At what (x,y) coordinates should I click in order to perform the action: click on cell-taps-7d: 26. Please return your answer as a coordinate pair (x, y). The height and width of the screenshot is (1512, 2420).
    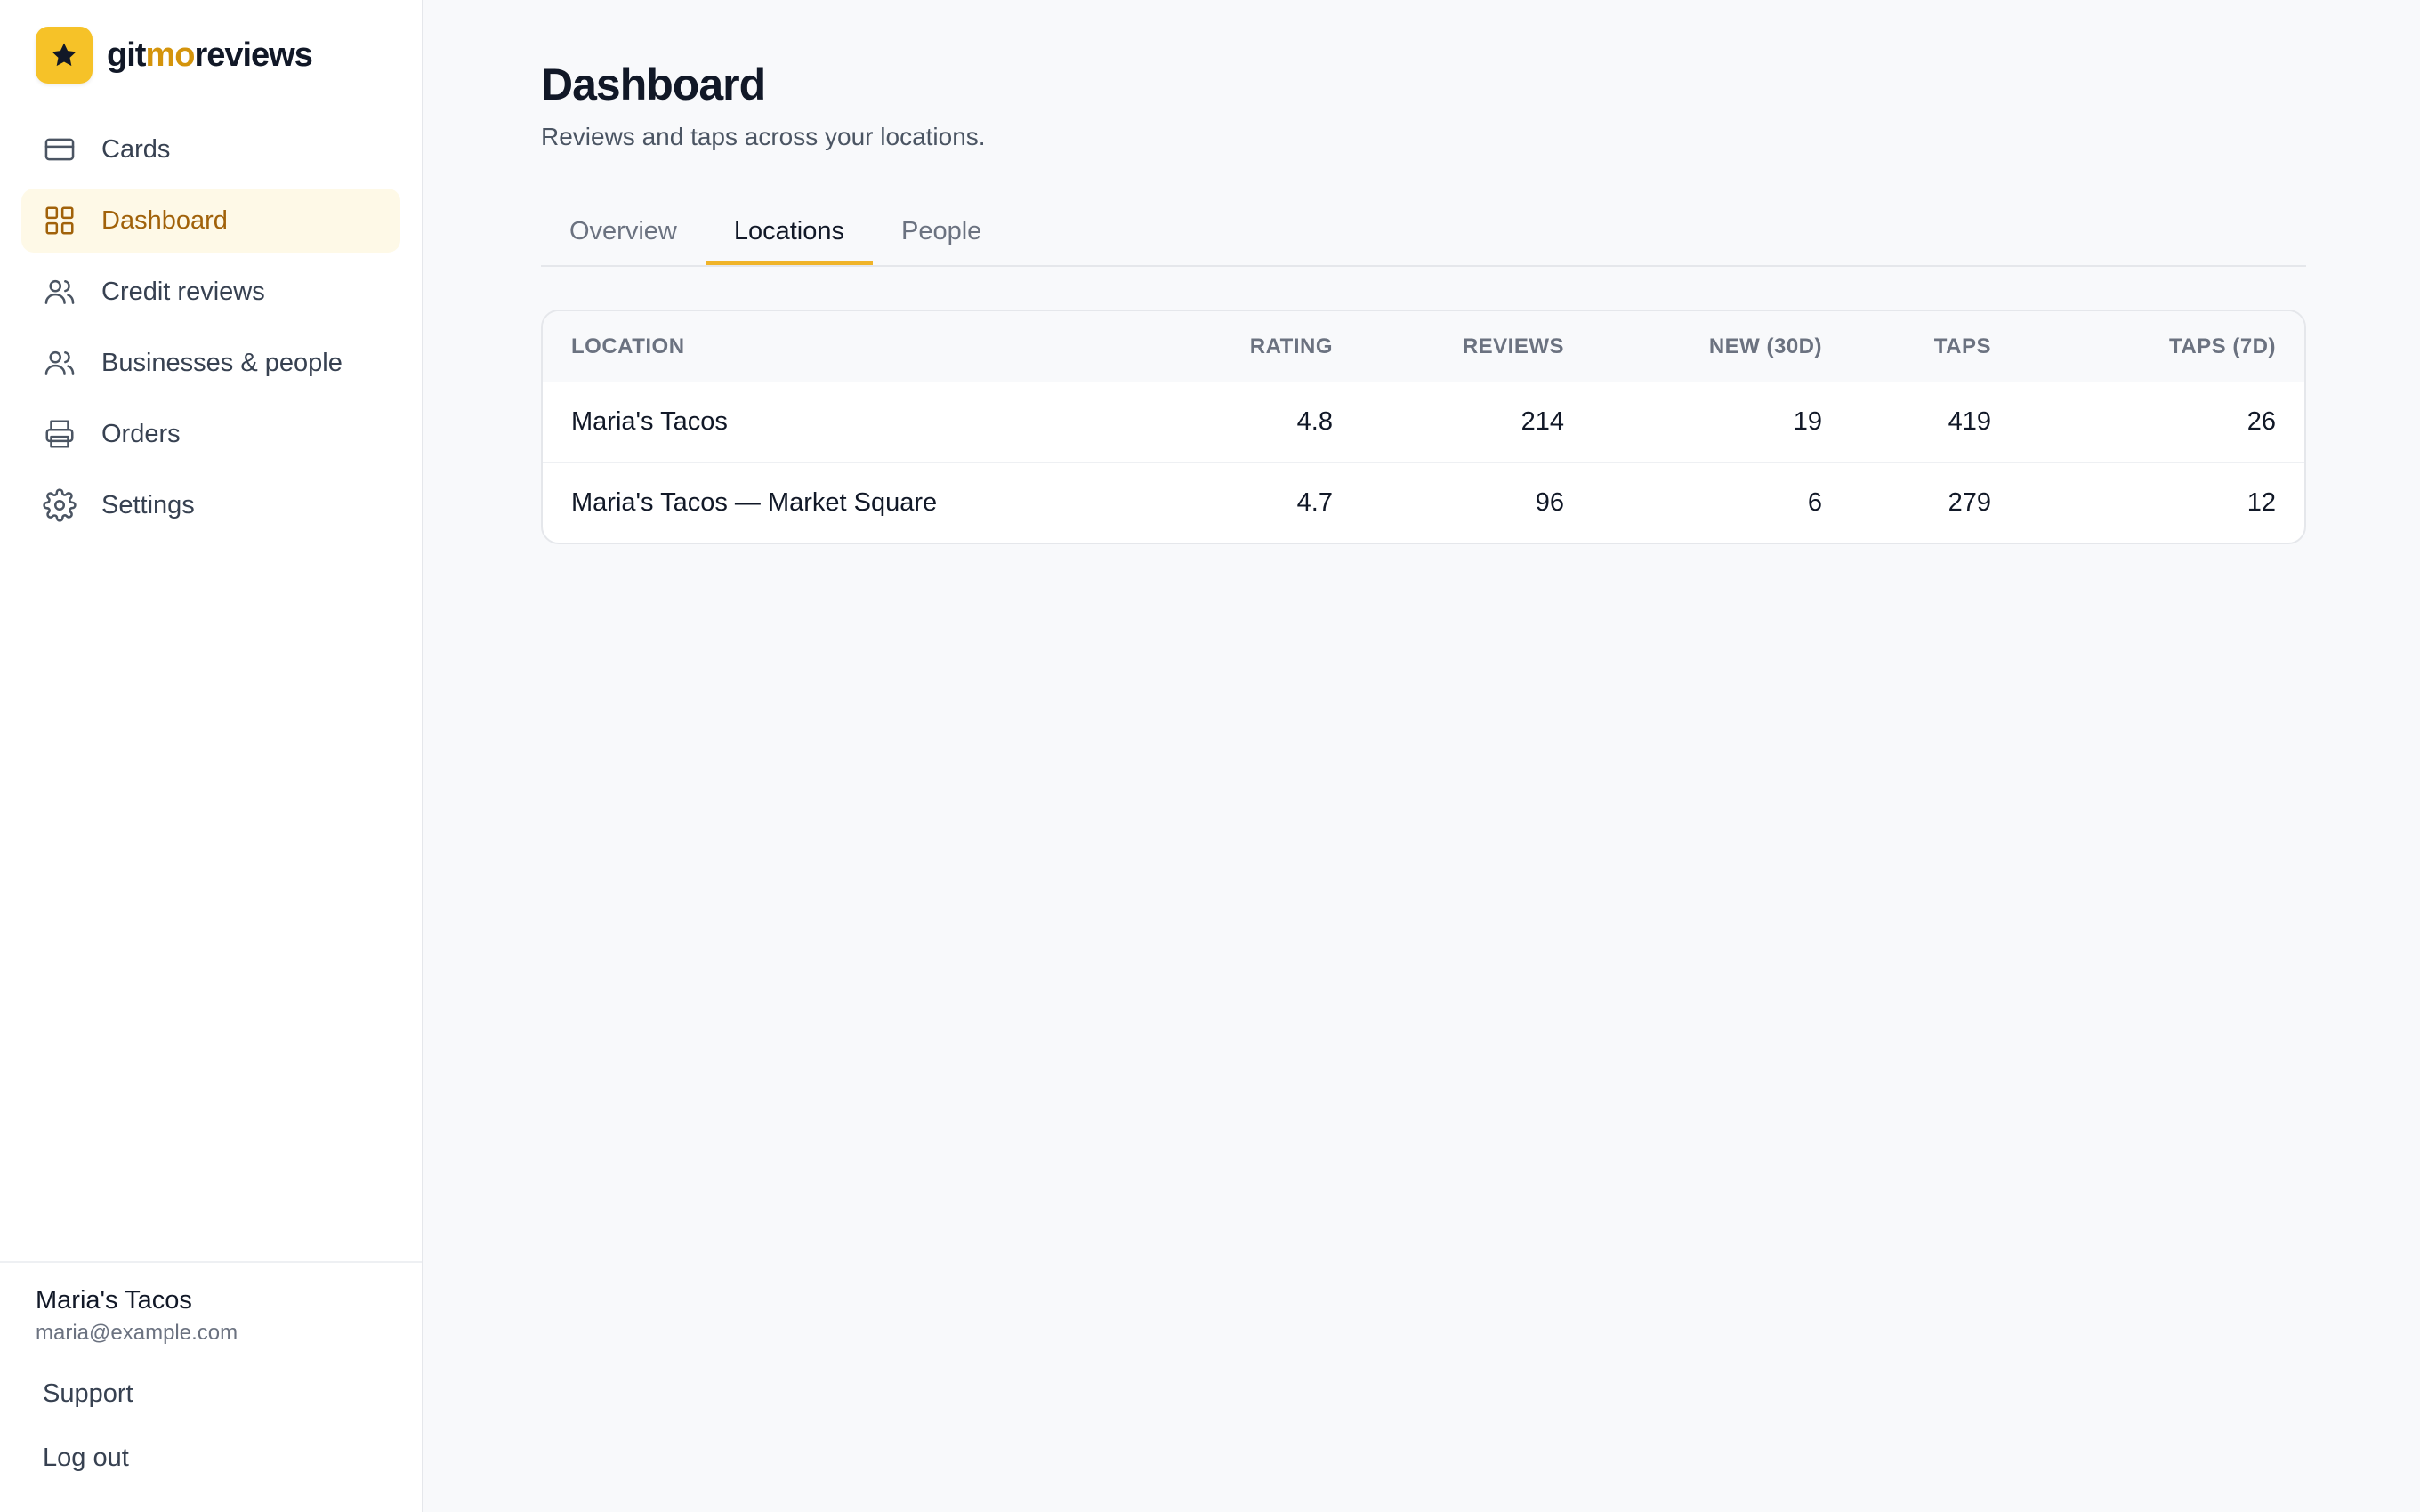
    Looking at the image, I should click on (2261, 421).